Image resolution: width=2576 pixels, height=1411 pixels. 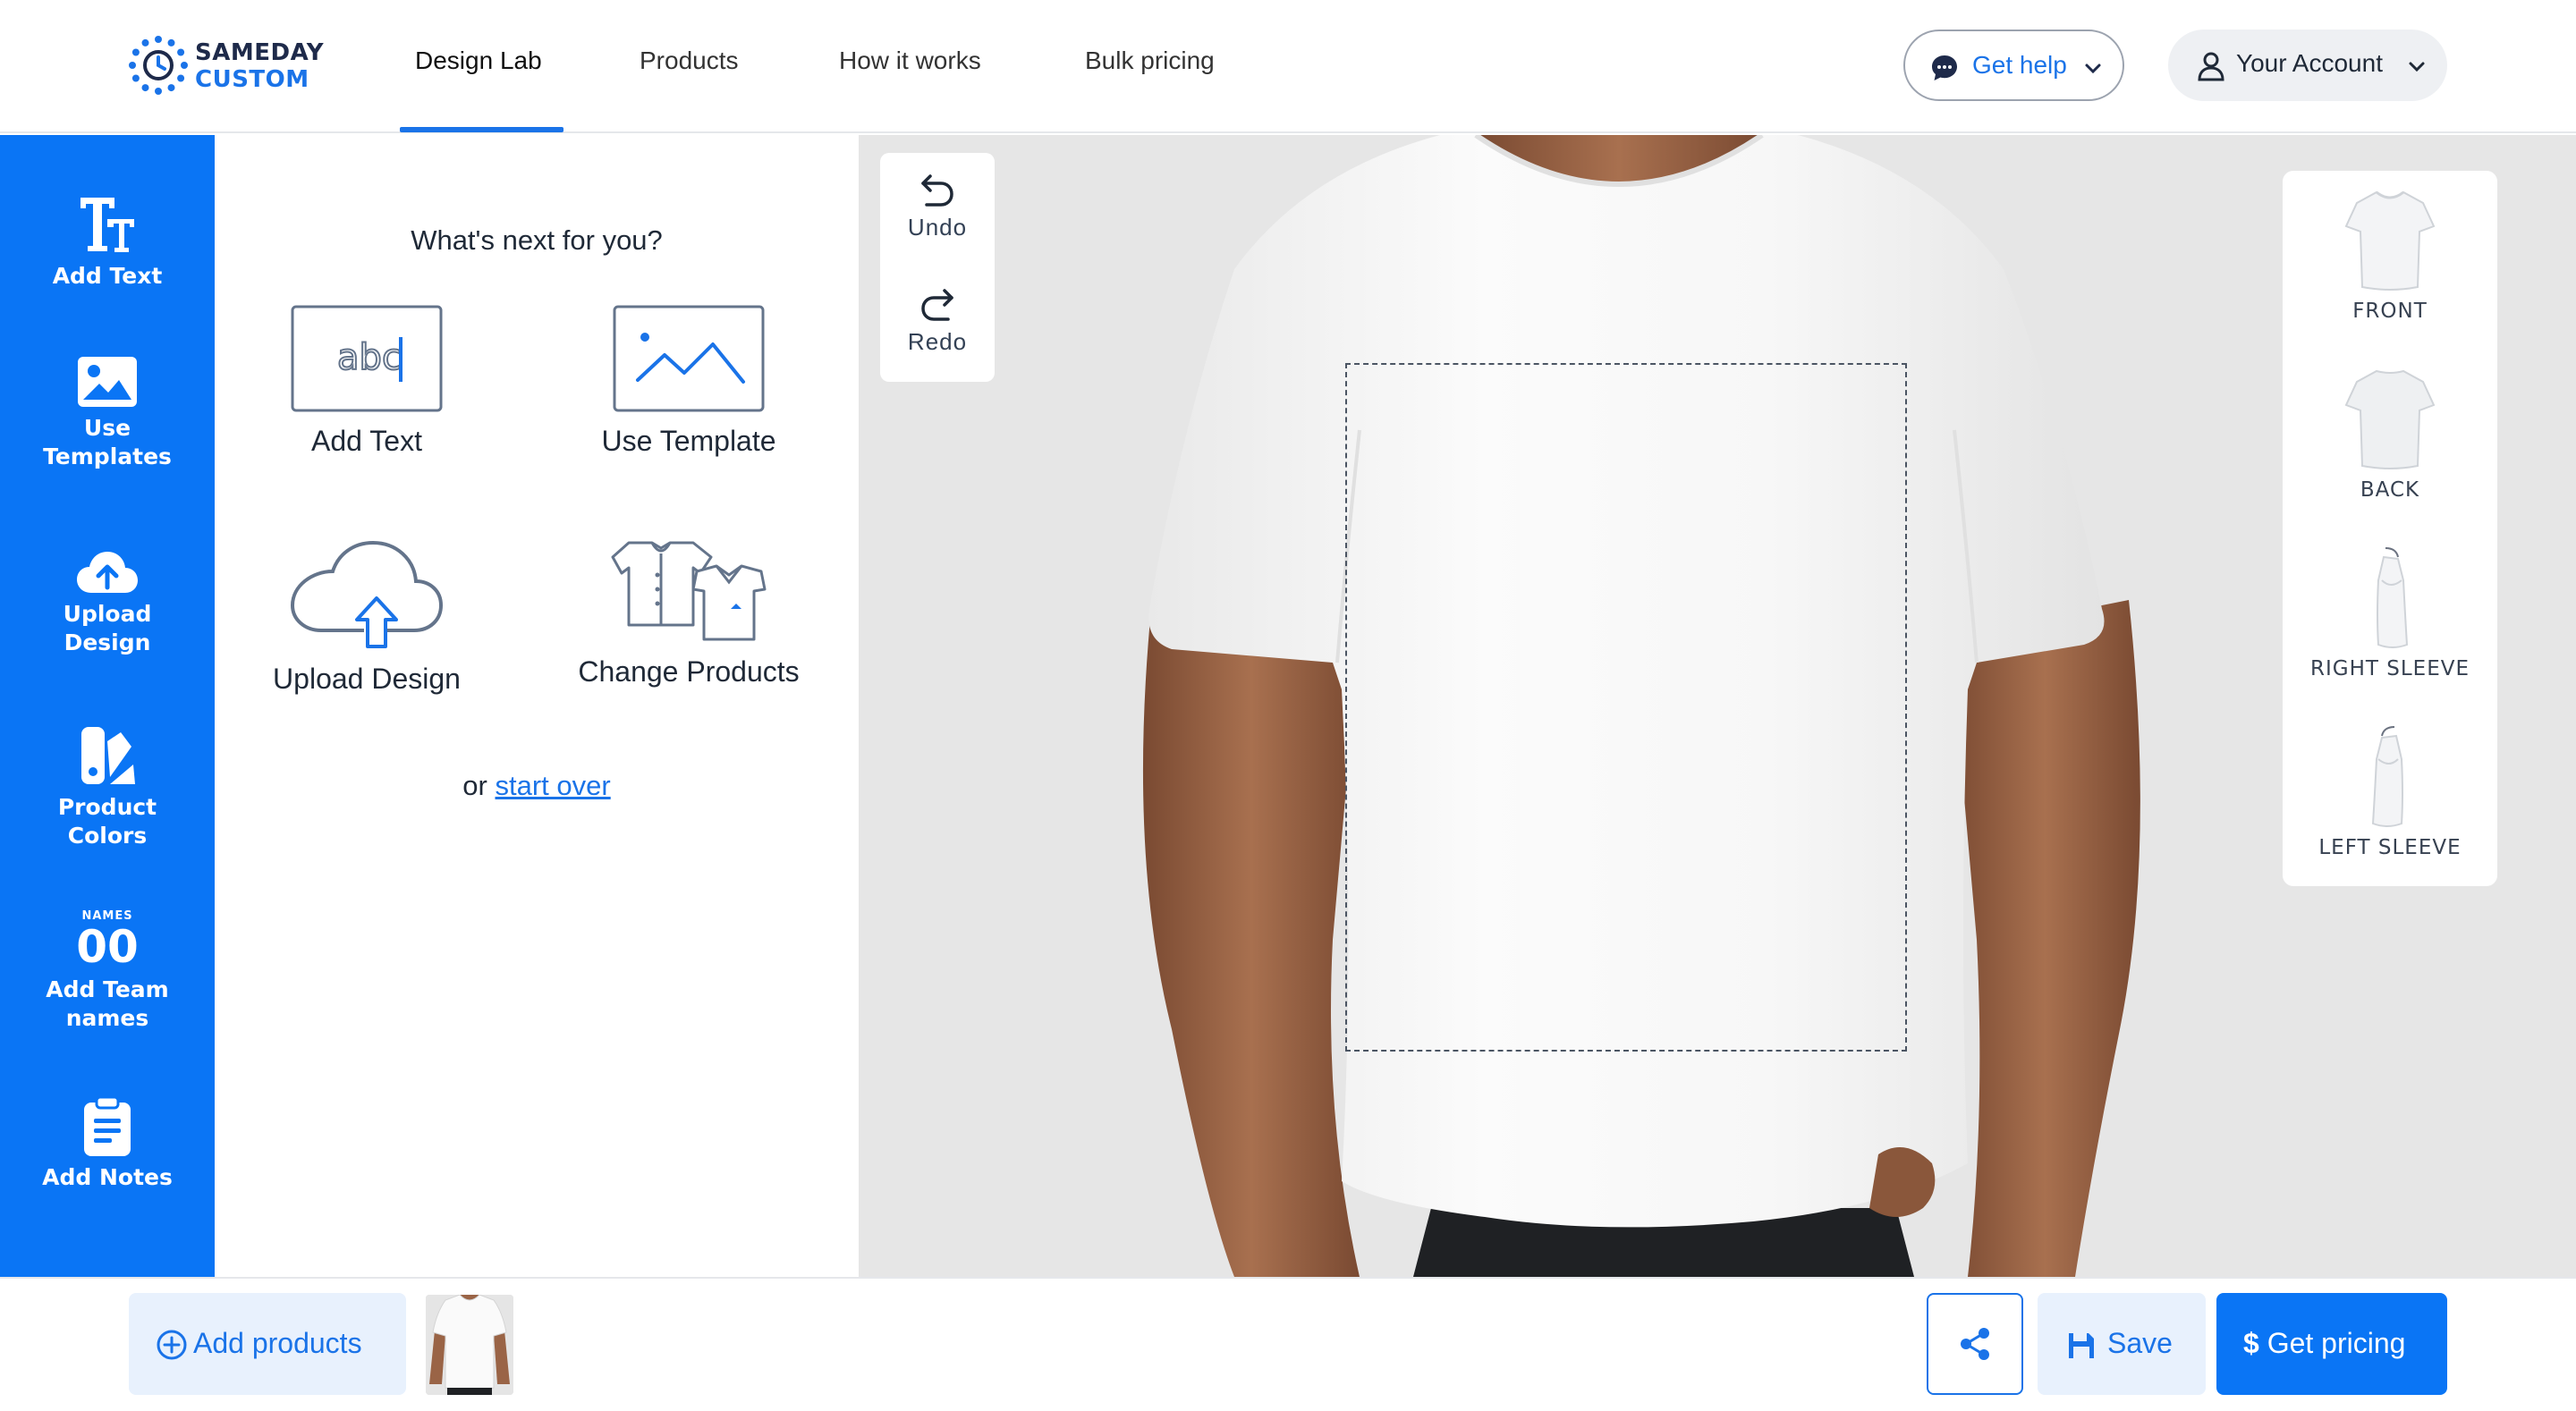 I want to click on redo-button: Redo, so click(x=937, y=321).